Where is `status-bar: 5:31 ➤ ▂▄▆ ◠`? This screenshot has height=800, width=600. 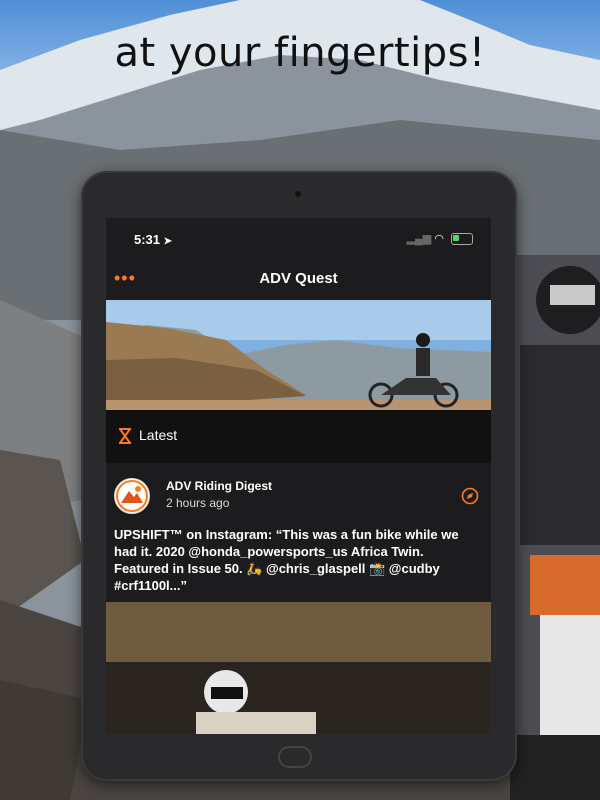 status-bar: 5:31 ➤ ▂▄▆ ◠ is located at coordinates (298, 238).